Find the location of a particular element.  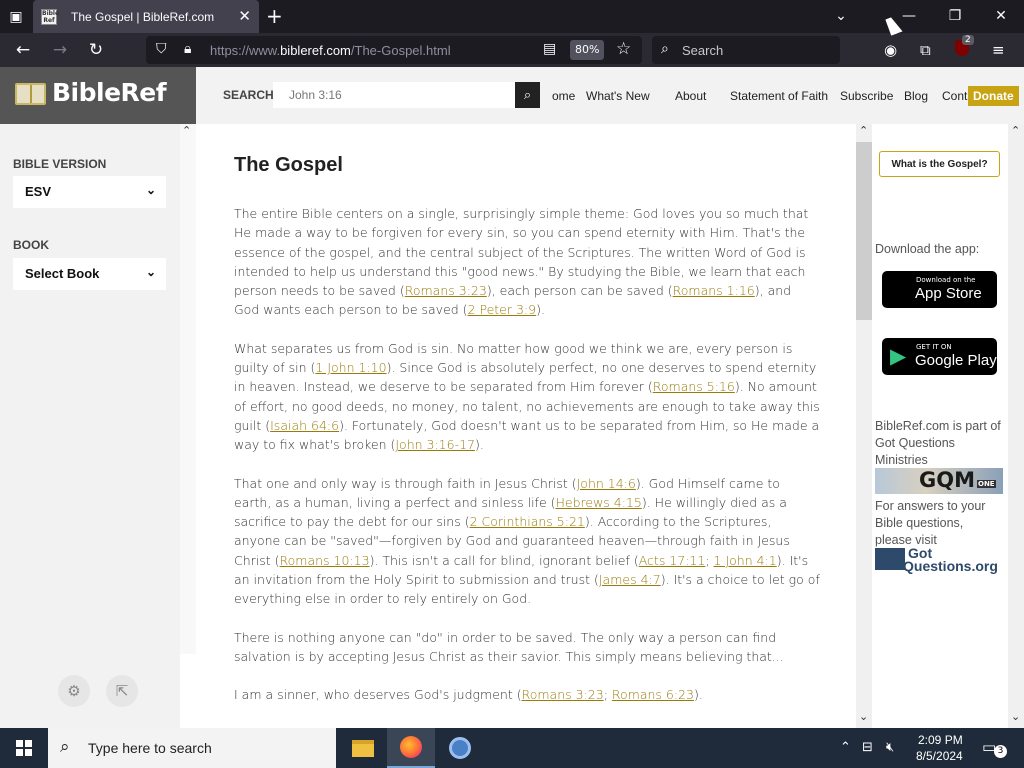

notification-count-badge: 3 is located at coordinates (1000, 751).